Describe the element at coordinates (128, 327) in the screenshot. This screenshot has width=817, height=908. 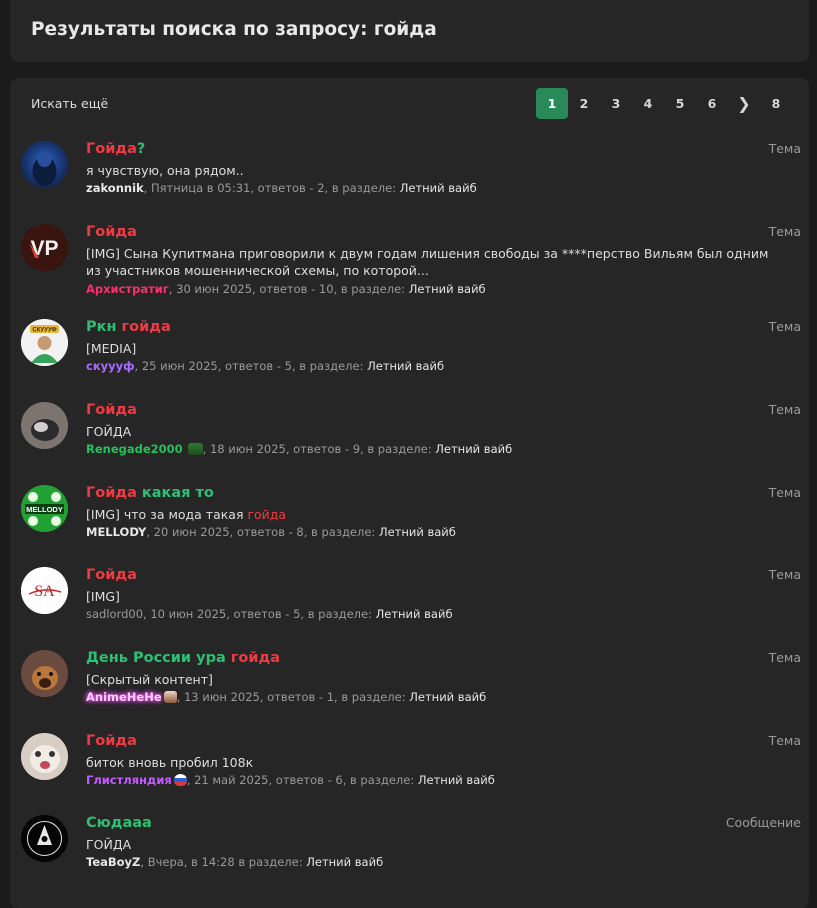
I see `result-title-link: Ркн гойда` at that location.